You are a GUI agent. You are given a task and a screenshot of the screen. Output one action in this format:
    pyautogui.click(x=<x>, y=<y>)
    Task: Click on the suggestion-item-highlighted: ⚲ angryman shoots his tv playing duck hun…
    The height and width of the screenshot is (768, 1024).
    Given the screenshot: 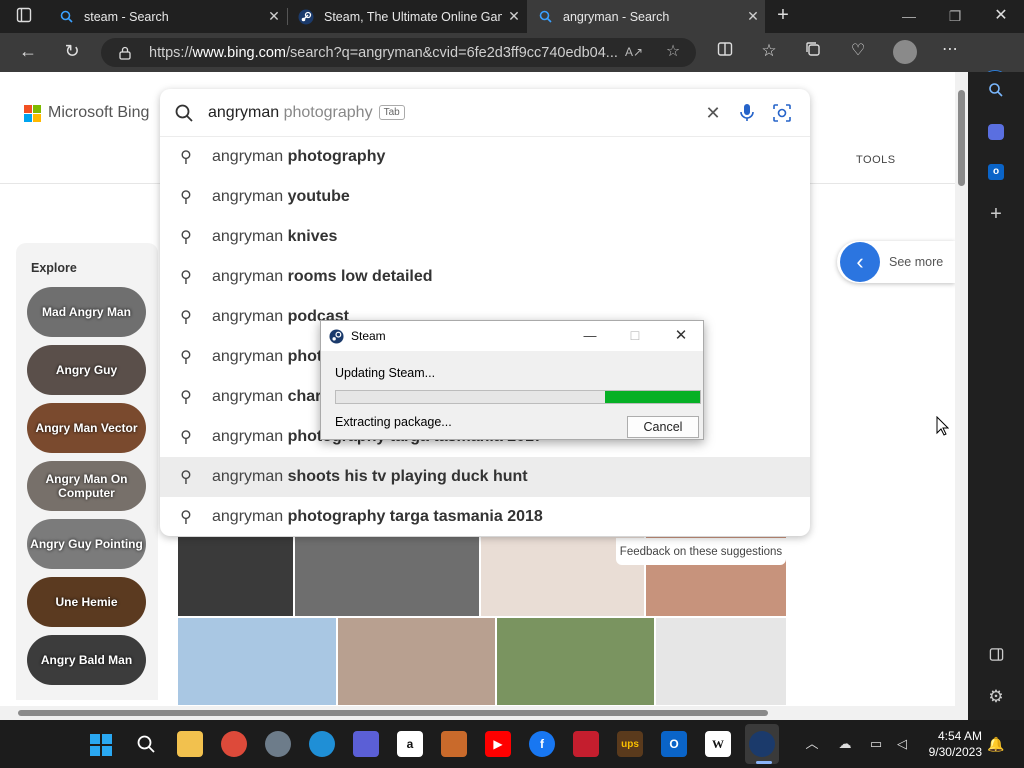 What is the action you would take?
    pyautogui.click(x=485, y=477)
    